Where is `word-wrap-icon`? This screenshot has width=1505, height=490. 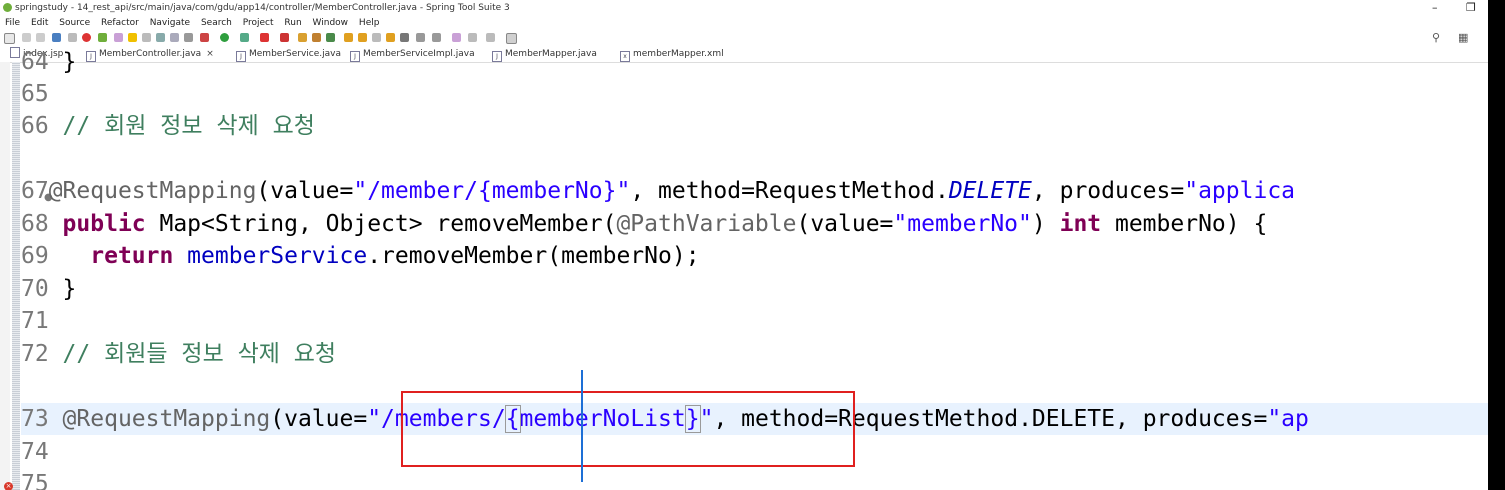
word-wrap-icon is located at coordinates (174, 37).